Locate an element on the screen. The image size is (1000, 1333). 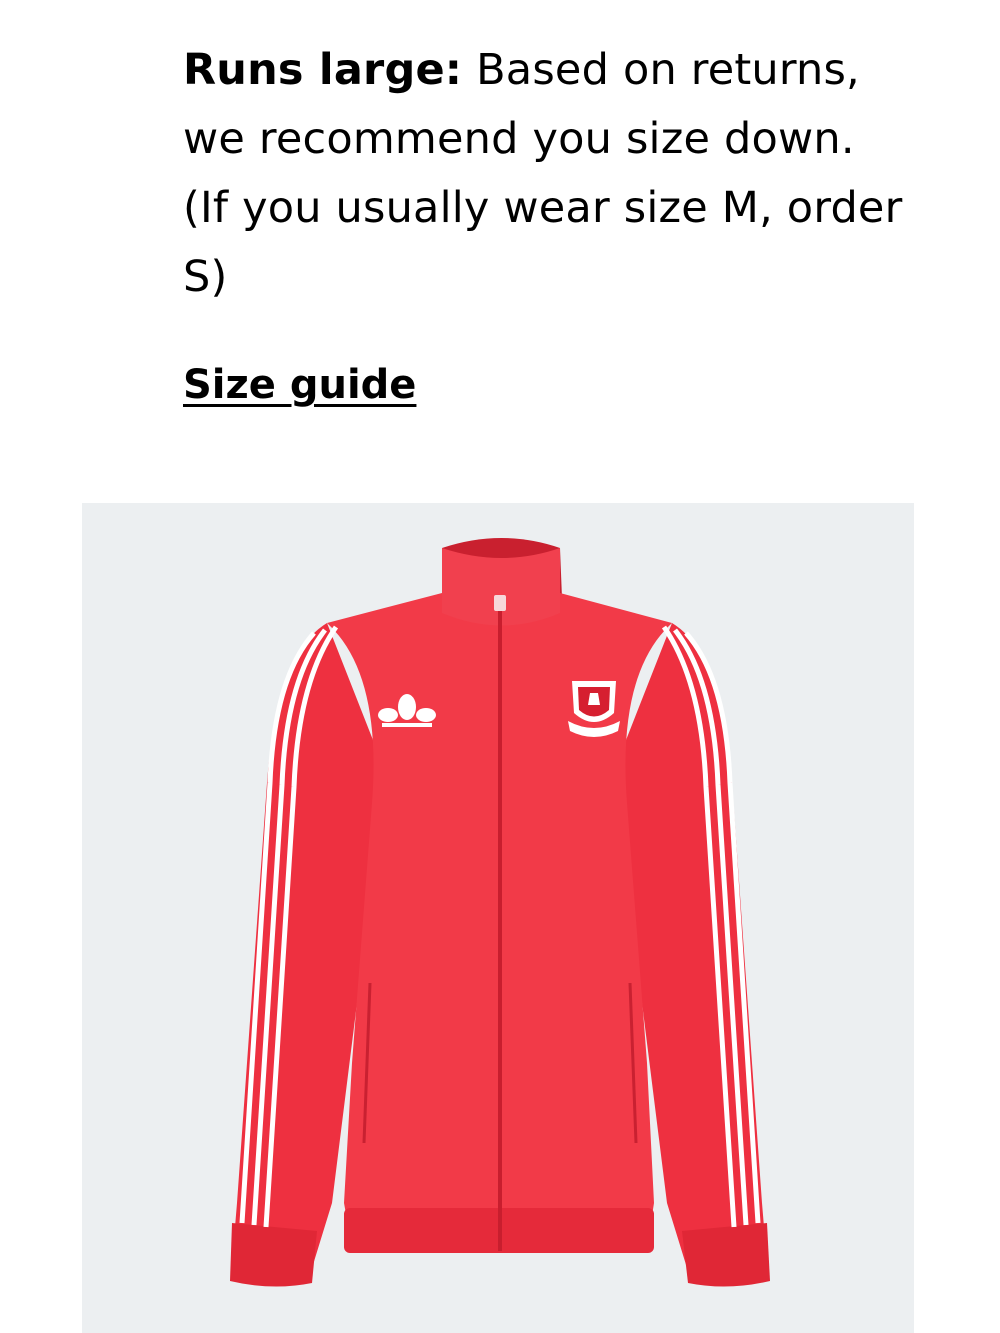
fit-recommendation-lead: Runs large: is located at coordinates (323, 70).